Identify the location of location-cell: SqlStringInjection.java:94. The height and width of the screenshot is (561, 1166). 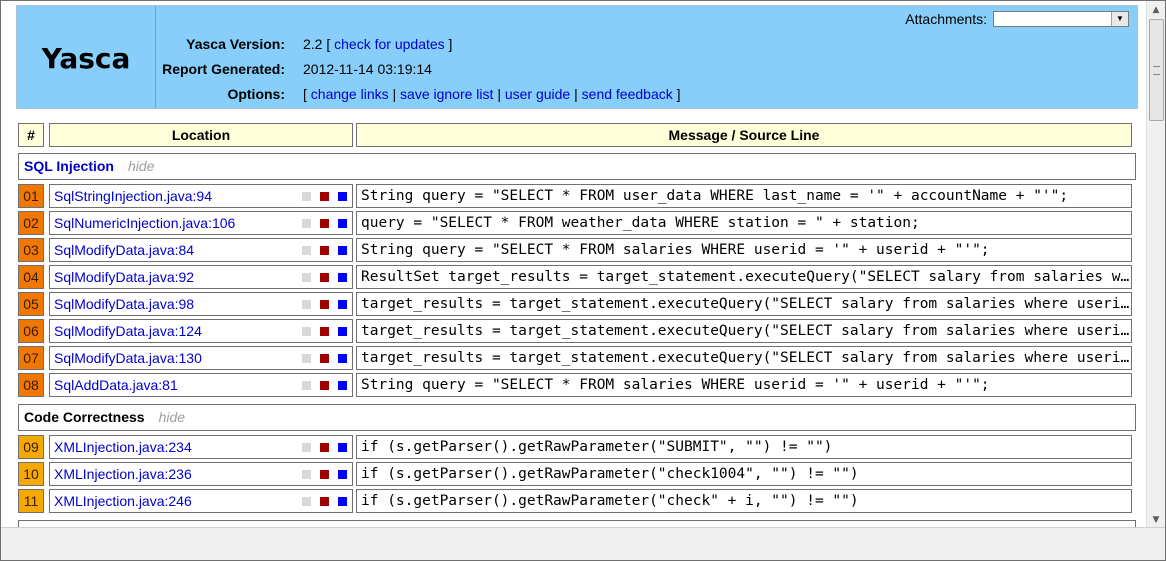
(201, 196).